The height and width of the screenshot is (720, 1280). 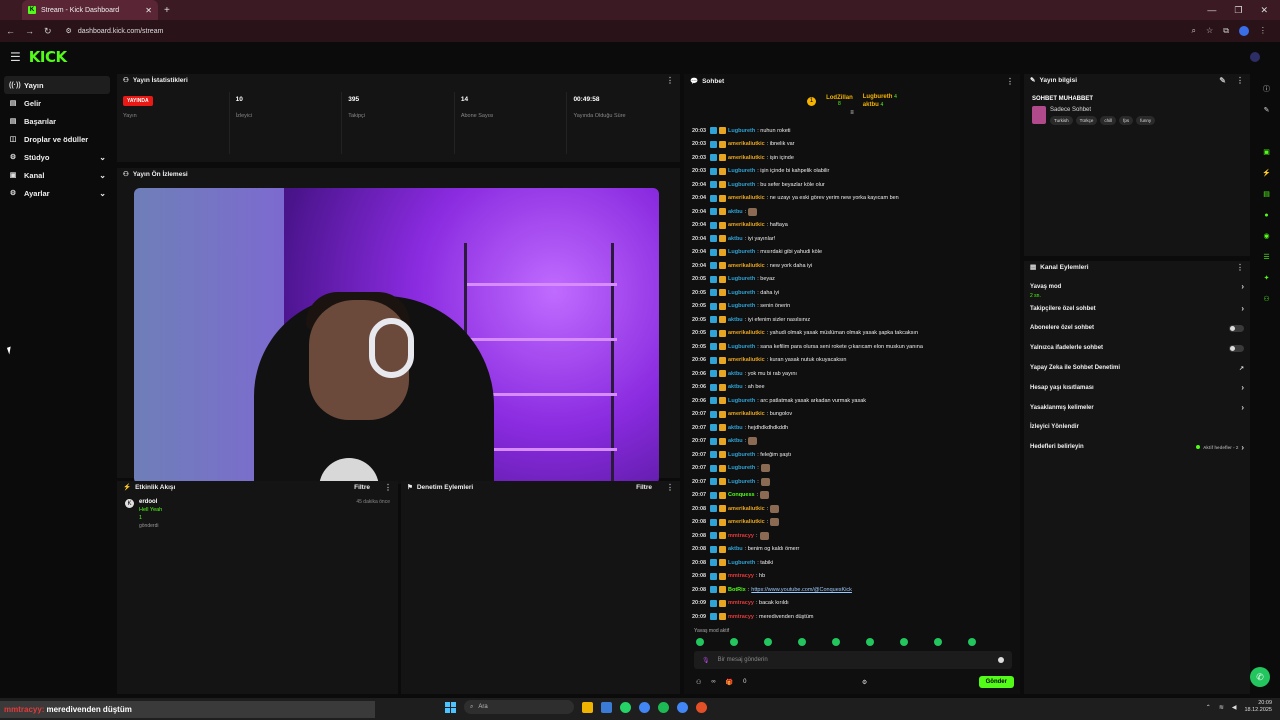 What do you see at coordinates (1222, 80) in the screenshot?
I see `edit-icon: ✎` at bounding box center [1222, 80].